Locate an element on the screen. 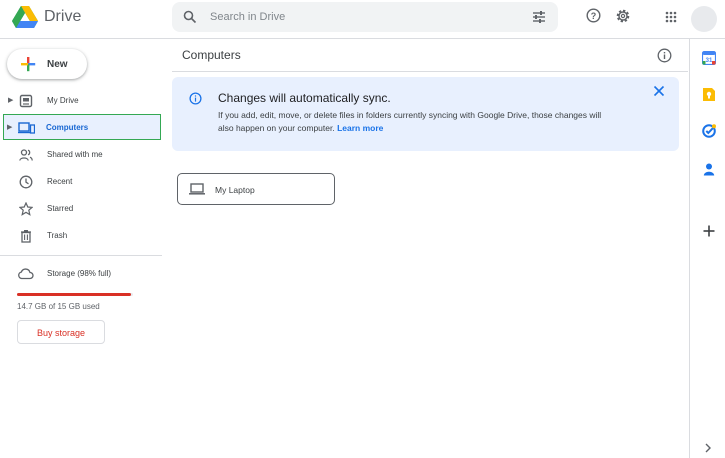  sidebar-item-storage: Storage (98% full) is located at coordinates (87, 274).